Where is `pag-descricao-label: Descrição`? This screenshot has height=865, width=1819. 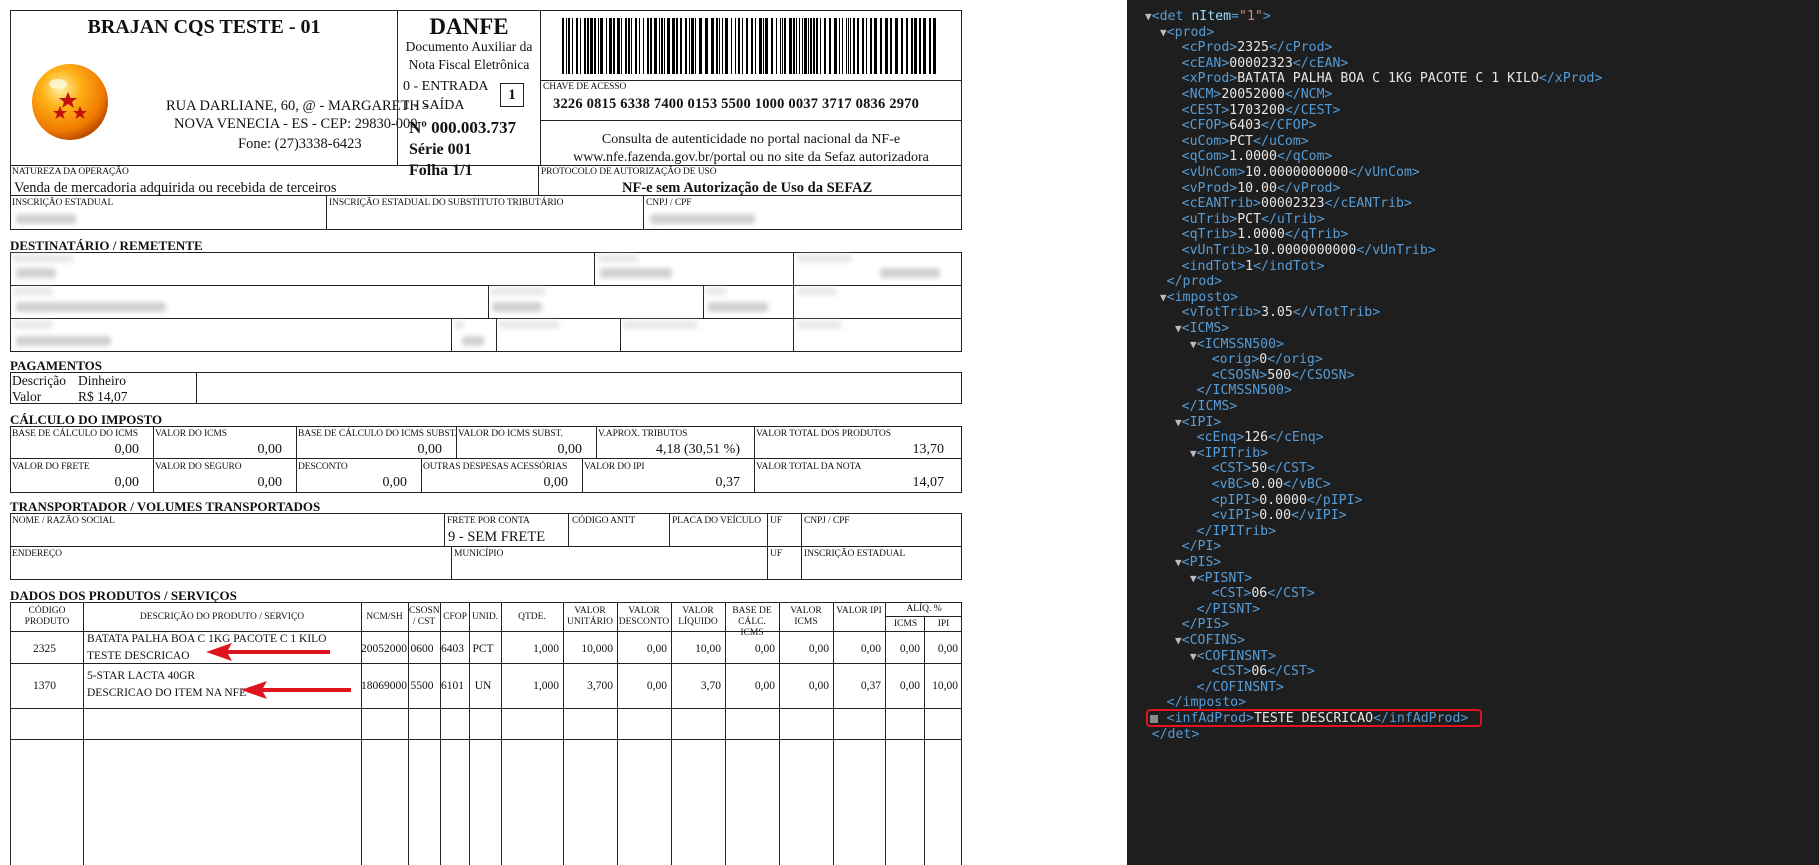
pag-descricao-label: Descrição is located at coordinates (39, 380).